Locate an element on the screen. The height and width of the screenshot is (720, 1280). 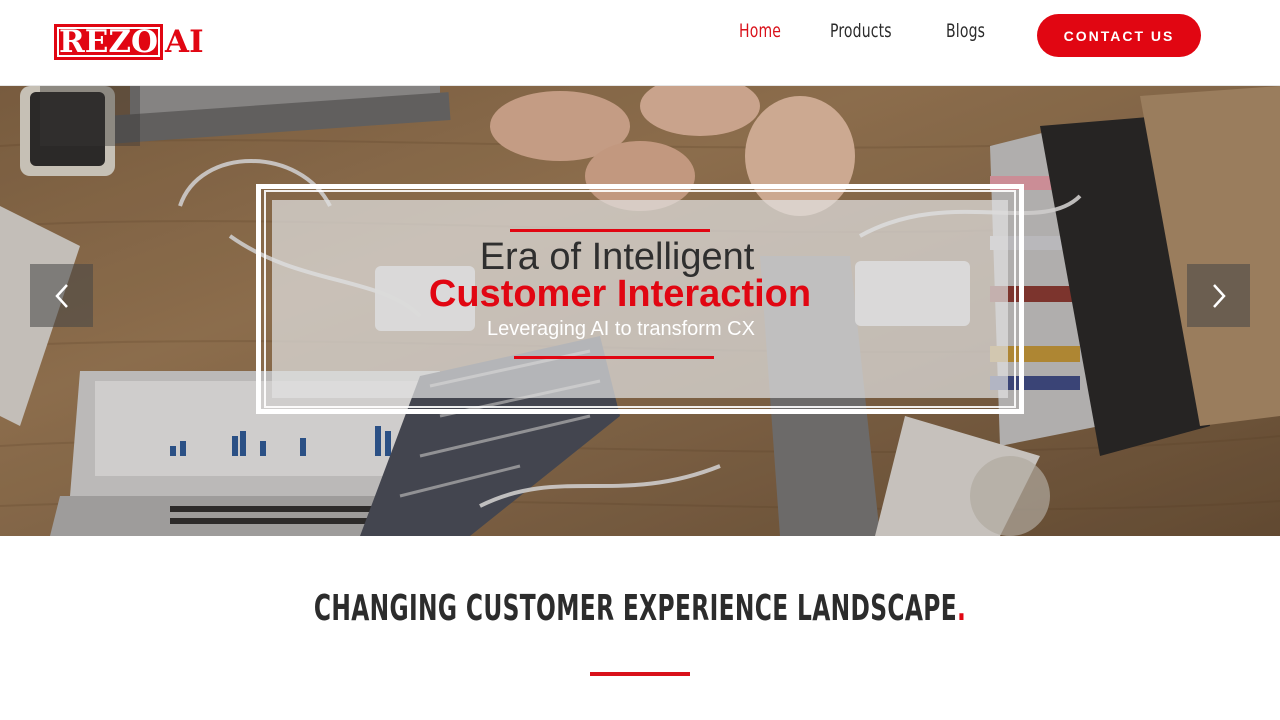
caption-bottom-rule is located at coordinates (614, 357).